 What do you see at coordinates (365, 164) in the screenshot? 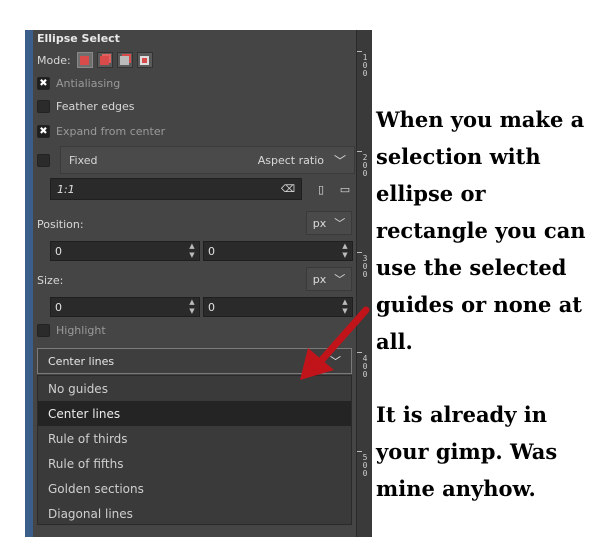
I see `ruler-mark: 2 0 0` at bounding box center [365, 164].